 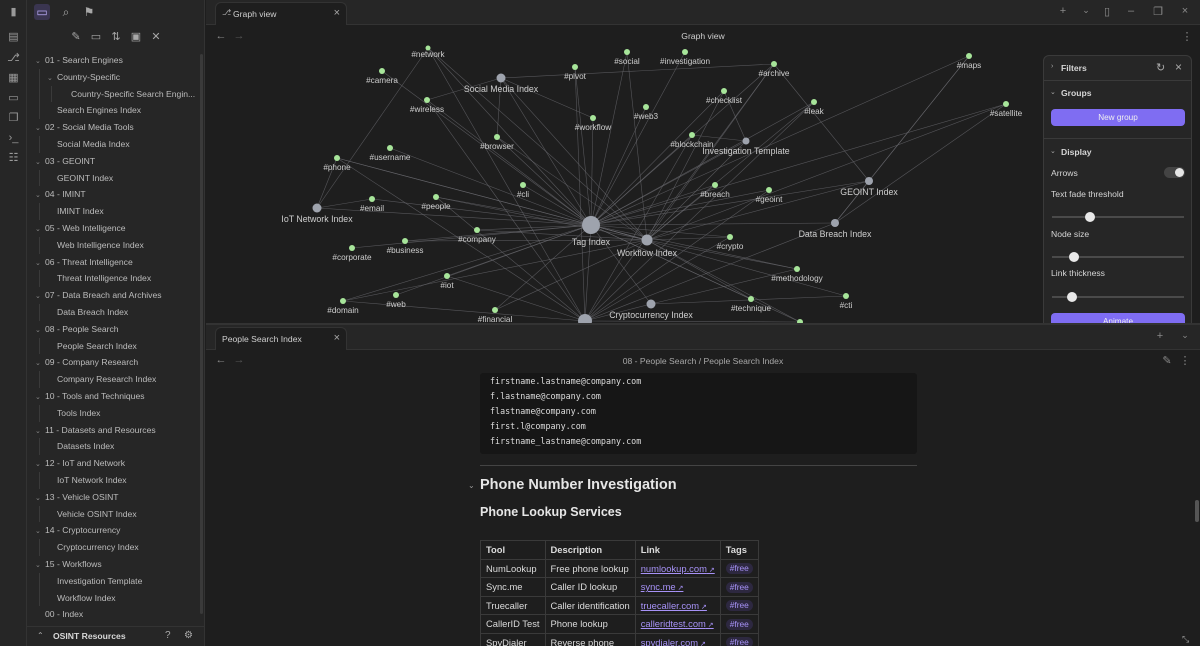 What do you see at coordinates (122, 413) in the screenshot?
I see `file-item: Tools Index` at bounding box center [122, 413].